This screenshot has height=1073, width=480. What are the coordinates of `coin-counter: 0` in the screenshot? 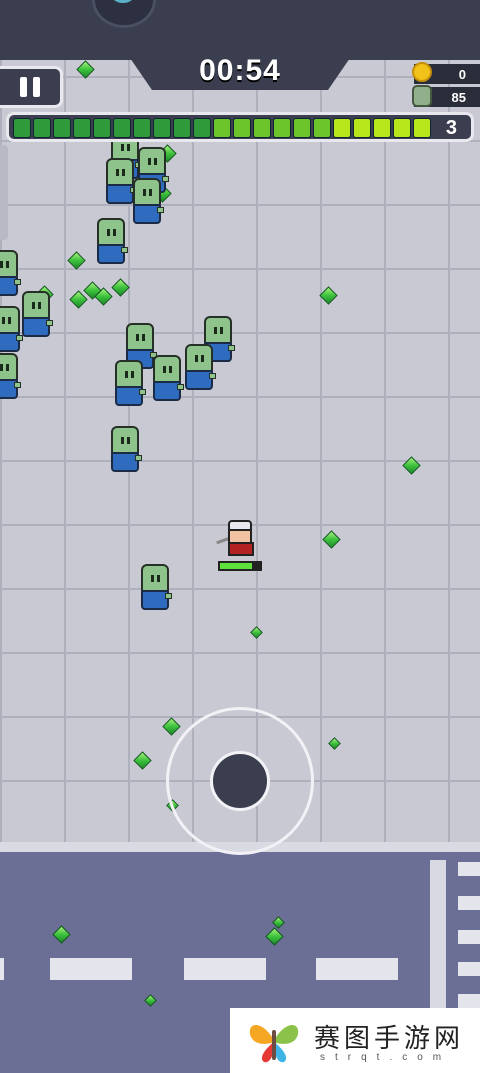 It's located at (446, 73).